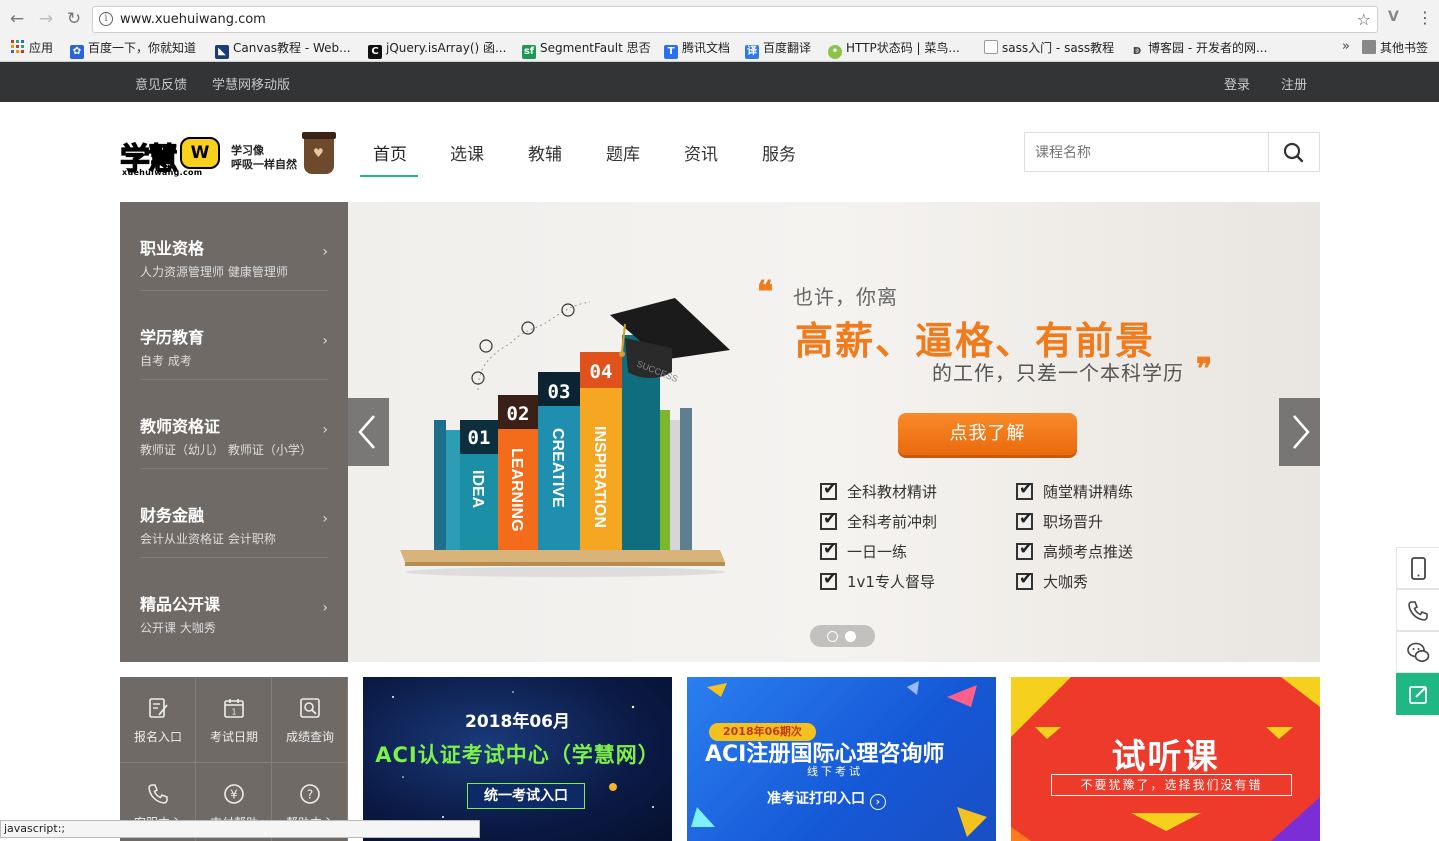 The height and width of the screenshot is (841, 1439). Describe the element at coordinates (586, 49) in the screenshot. I see `bookmark-segmentfault: sf SegmentFault 思否` at that location.